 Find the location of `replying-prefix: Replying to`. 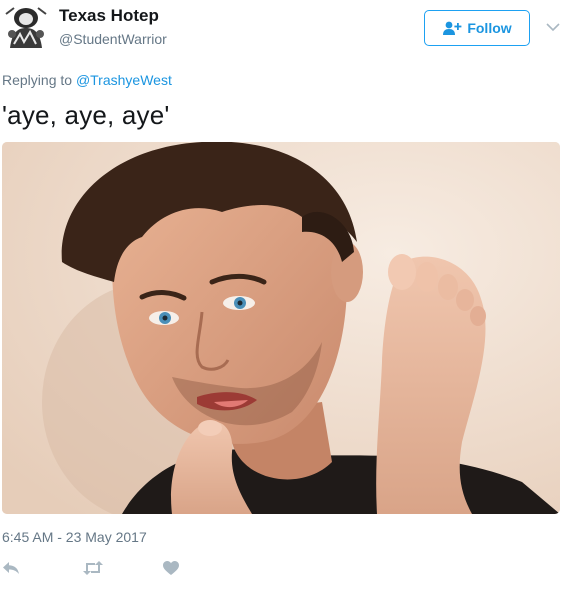

replying-prefix: Replying to is located at coordinates (37, 80).